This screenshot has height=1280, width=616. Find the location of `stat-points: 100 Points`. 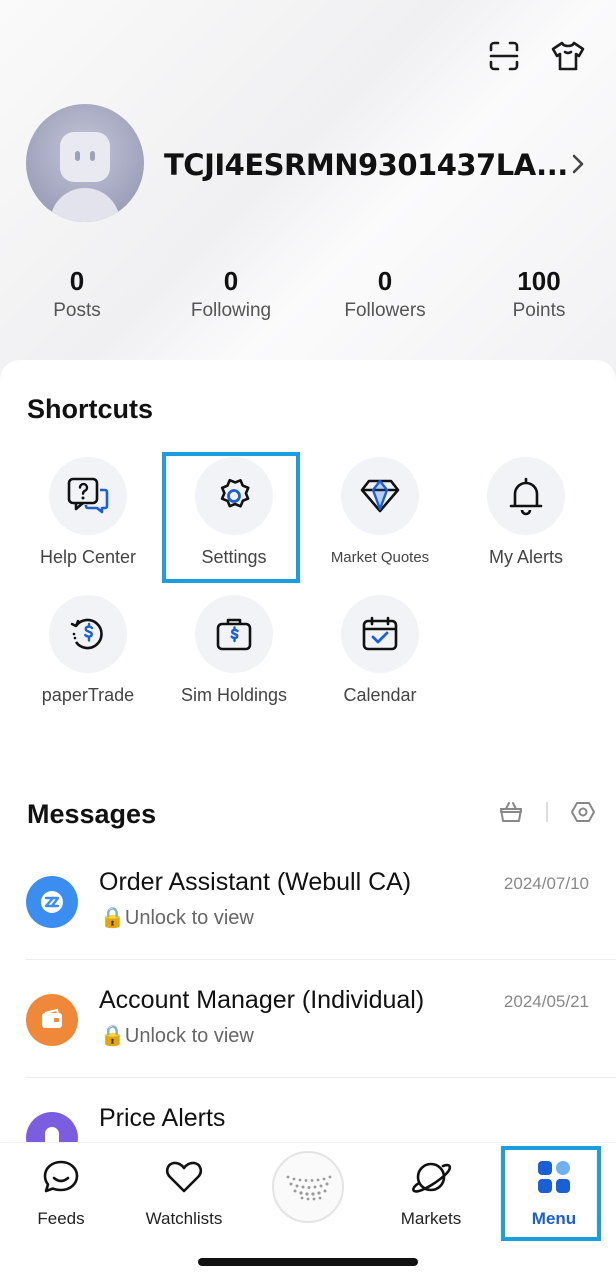

stat-points: 100 Points is located at coordinates (539, 293).